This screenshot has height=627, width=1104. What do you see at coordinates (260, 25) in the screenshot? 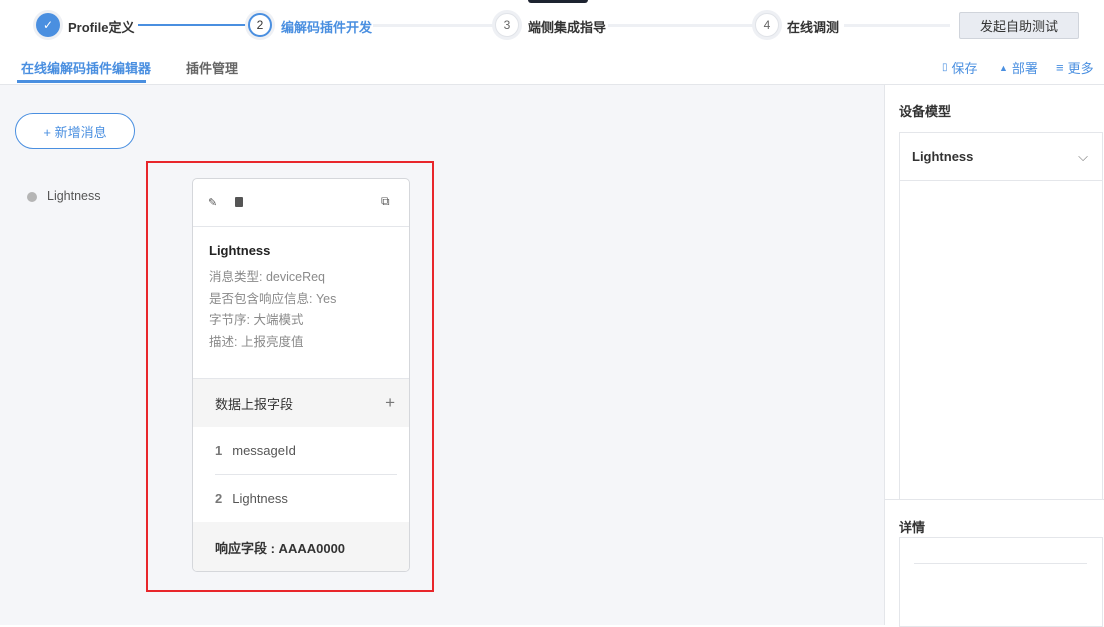
I see `step-2-circle: 2` at bounding box center [260, 25].